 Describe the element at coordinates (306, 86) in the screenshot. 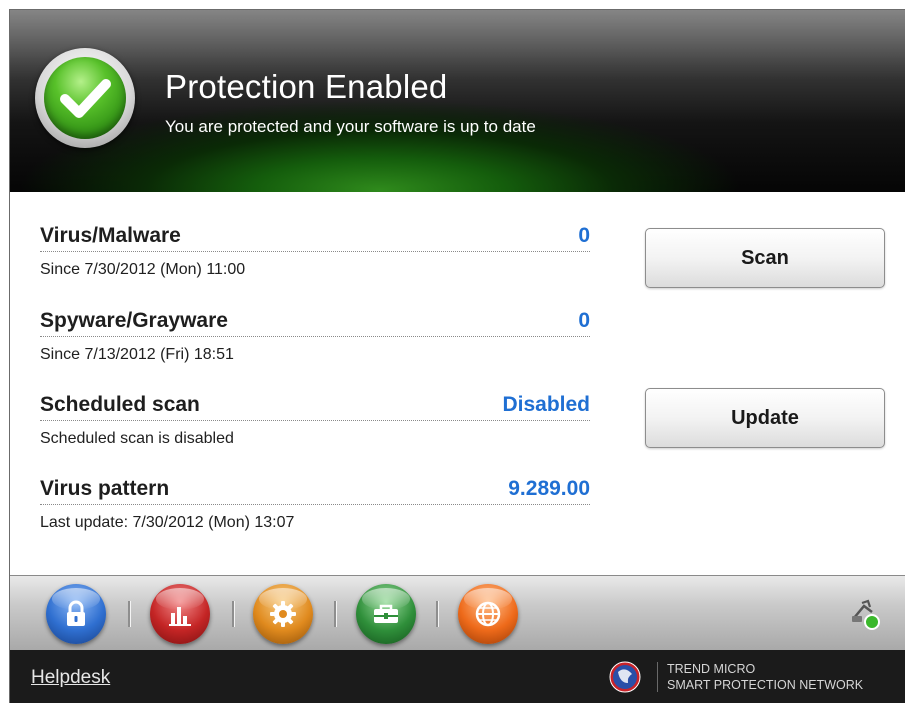

I see `status-title: Protection Enabled` at that location.